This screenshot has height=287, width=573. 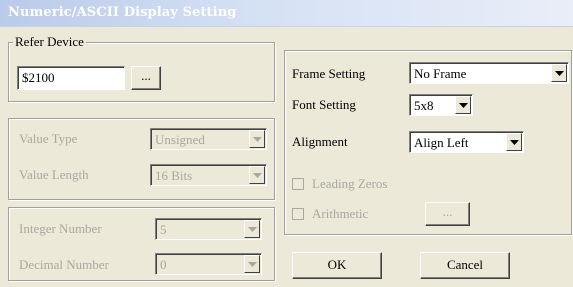 I want to click on decimal-number-select: 0, so click(x=208, y=264).